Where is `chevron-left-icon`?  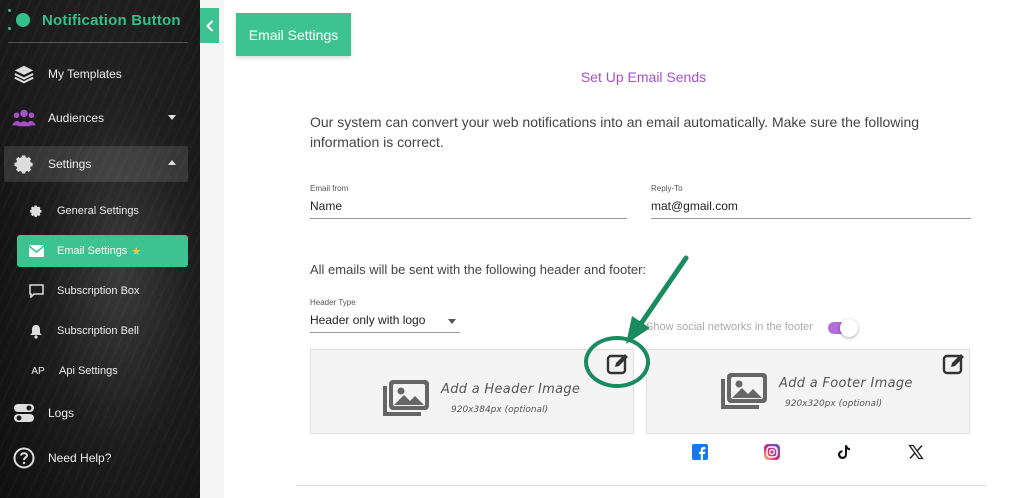 chevron-left-icon is located at coordinates (209, 25).